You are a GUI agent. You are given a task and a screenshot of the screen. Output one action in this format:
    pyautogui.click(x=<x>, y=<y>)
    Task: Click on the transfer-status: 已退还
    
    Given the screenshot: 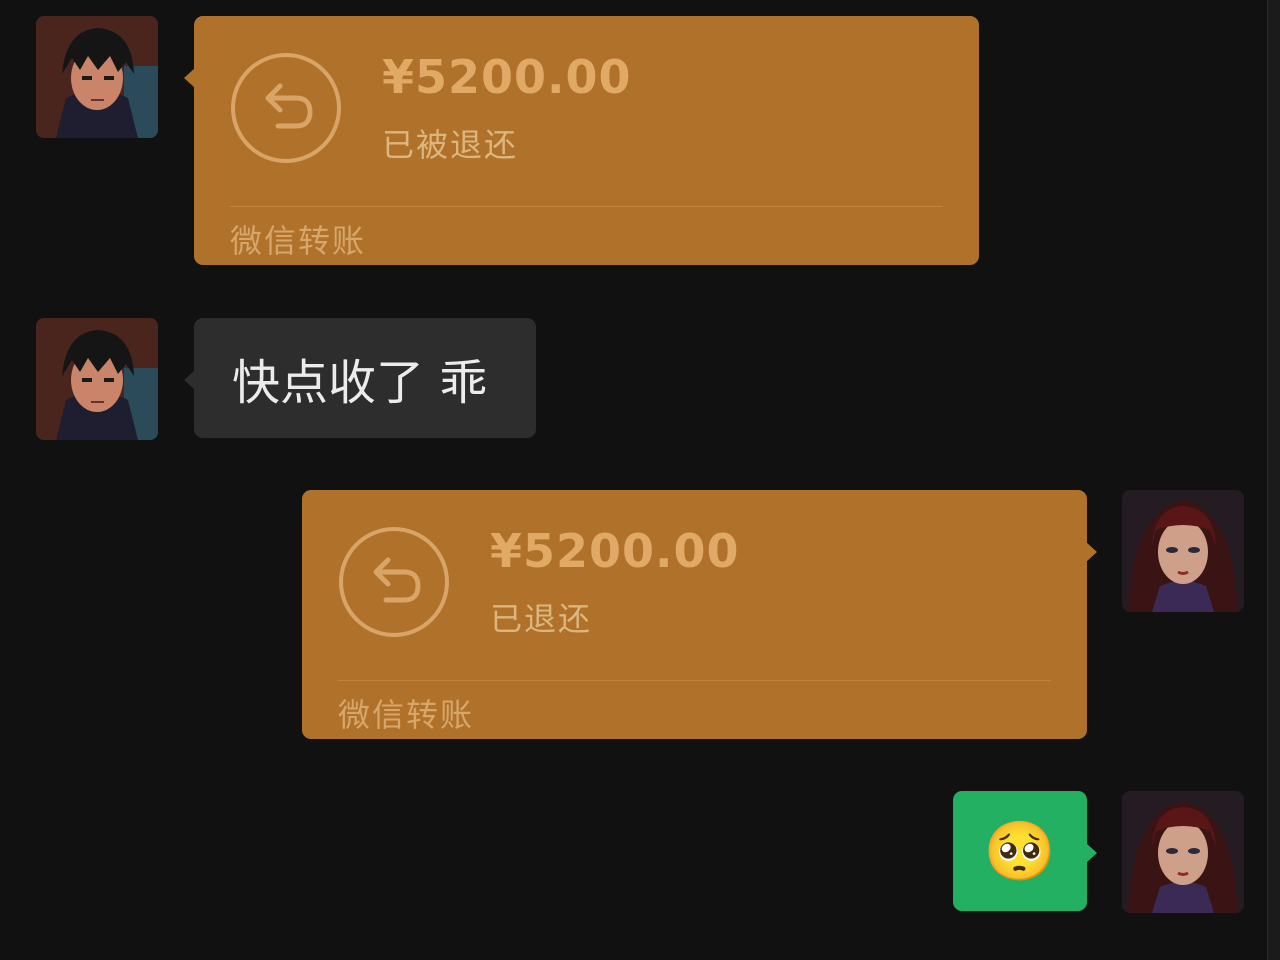 What is the action you would take?
    pyautogui.click(x=541, y=619)
    